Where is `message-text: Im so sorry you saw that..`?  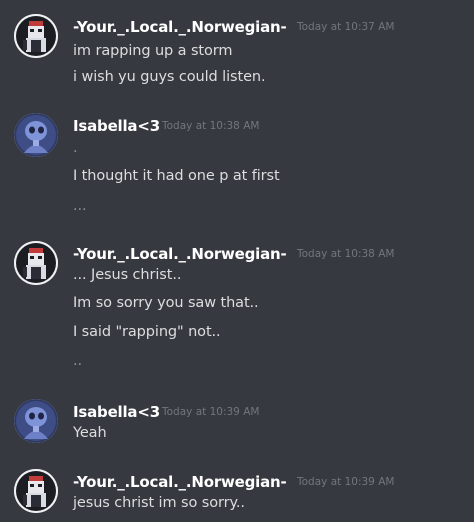 message-text: Im so sorry you saw that.. is located at coordinates (166, 303).